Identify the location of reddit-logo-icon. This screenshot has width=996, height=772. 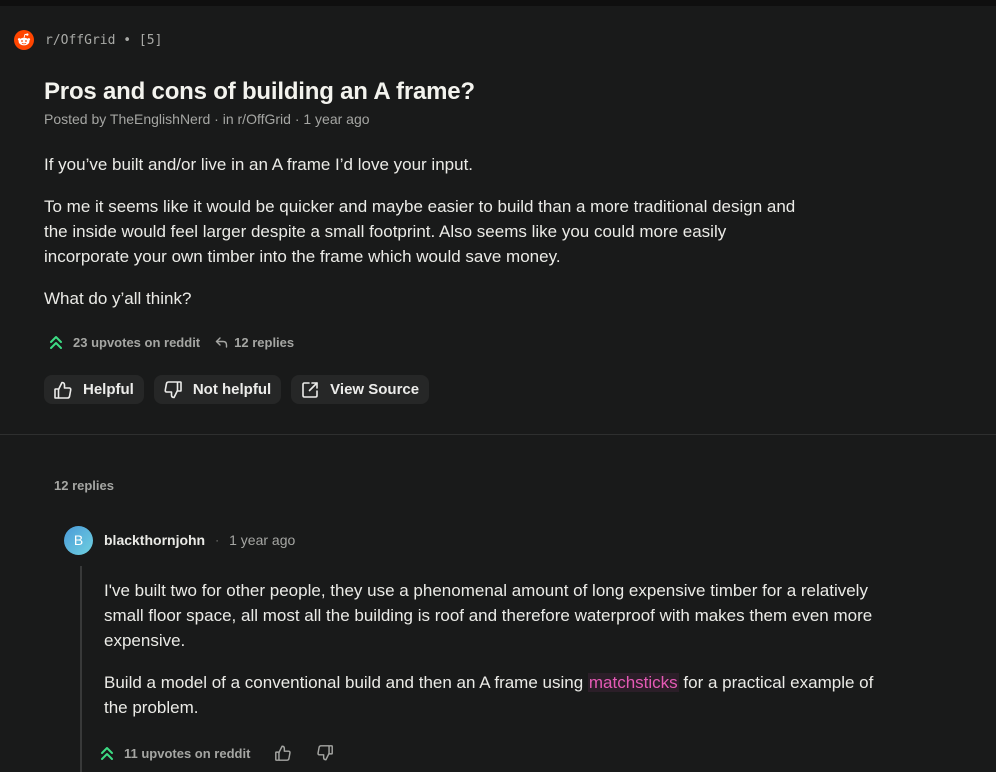
(24, 40).